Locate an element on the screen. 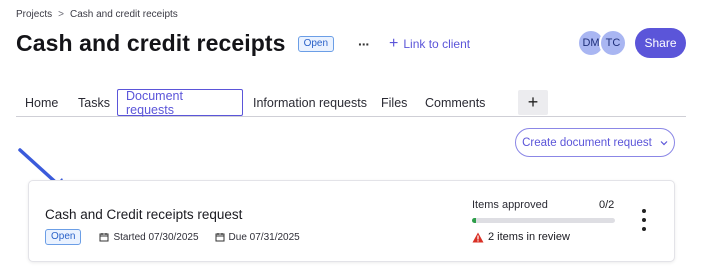 The width and height of the screenshot is (701, 278). page-title: Cash and credit receipts is located at coordinates (151, 43).